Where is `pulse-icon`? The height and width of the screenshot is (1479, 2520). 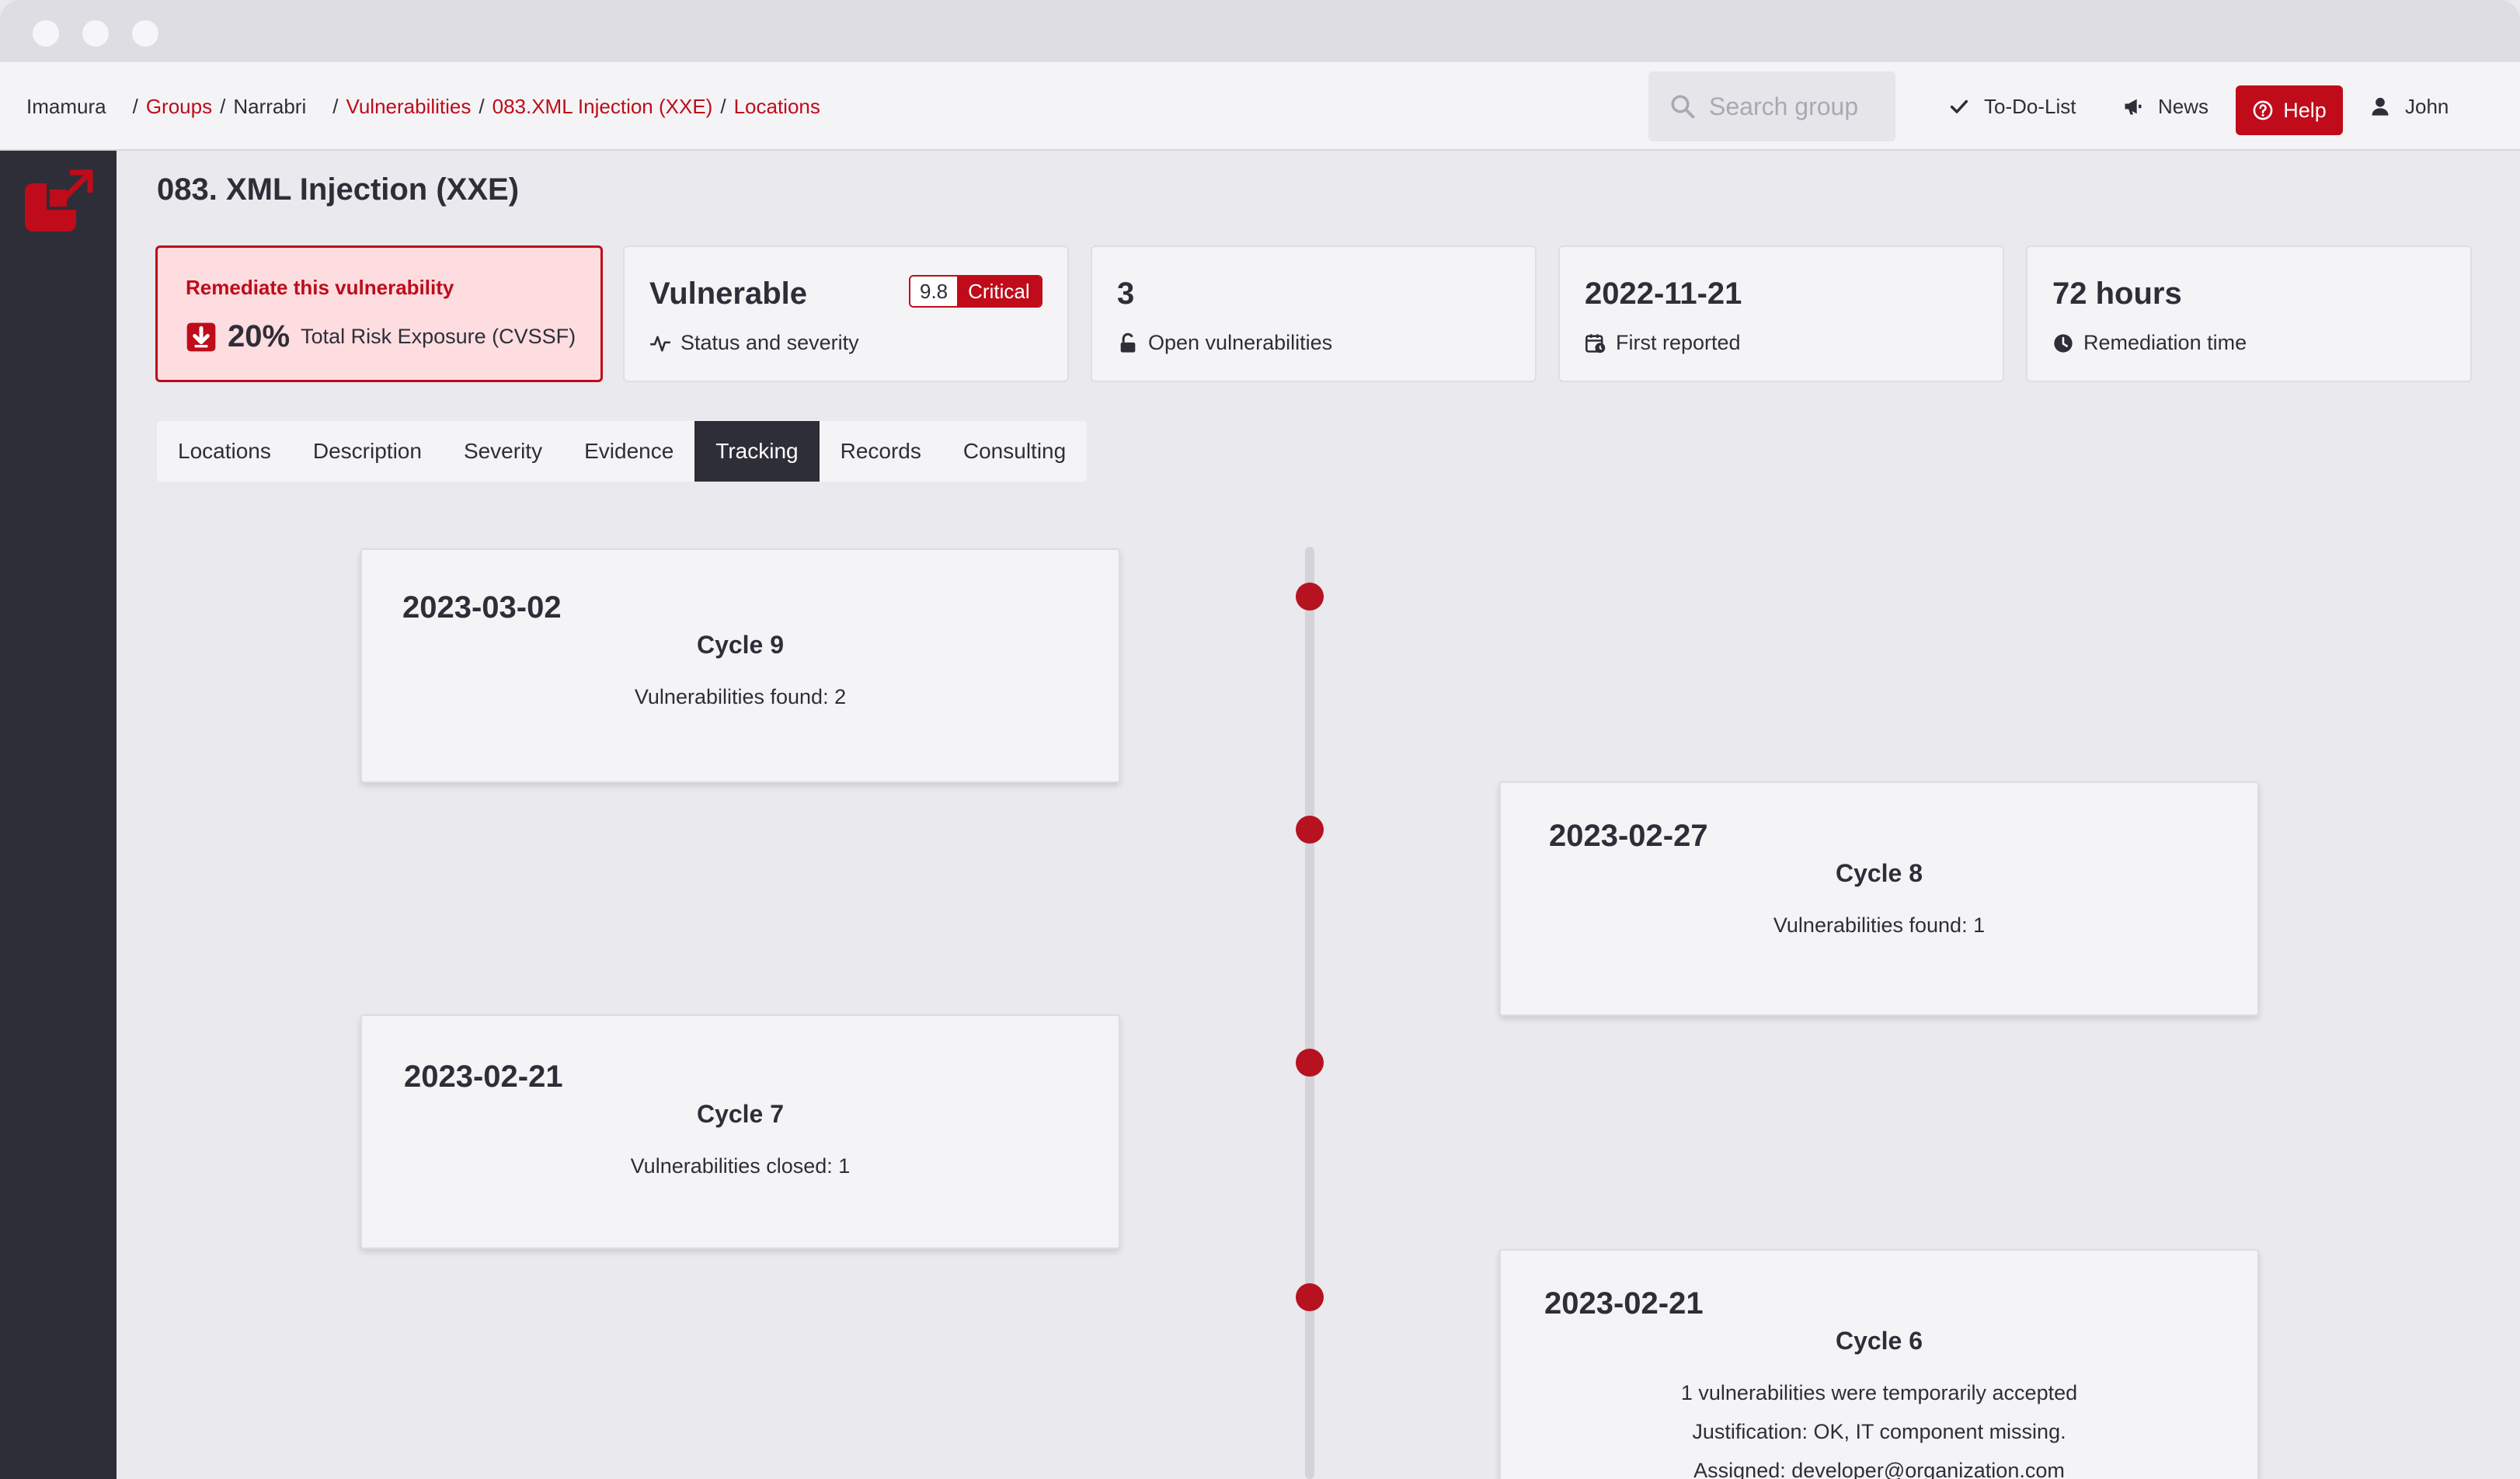
pulse-icon is located at coordinates (660, 344).